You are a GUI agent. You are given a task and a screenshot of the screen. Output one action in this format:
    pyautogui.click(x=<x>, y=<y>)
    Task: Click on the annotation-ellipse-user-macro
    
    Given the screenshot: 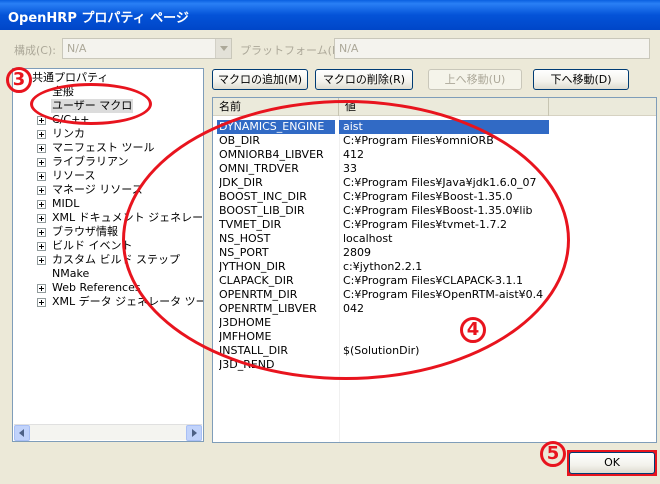 What is the action you would take?
    pyautogui.click(x=91, y=104)
    